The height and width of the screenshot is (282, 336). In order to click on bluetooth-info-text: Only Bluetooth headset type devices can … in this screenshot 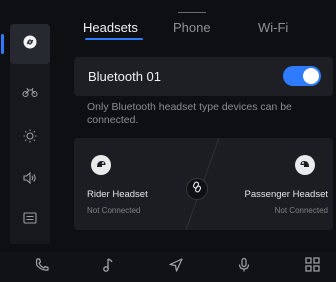, I will do `click(189, 113)`.